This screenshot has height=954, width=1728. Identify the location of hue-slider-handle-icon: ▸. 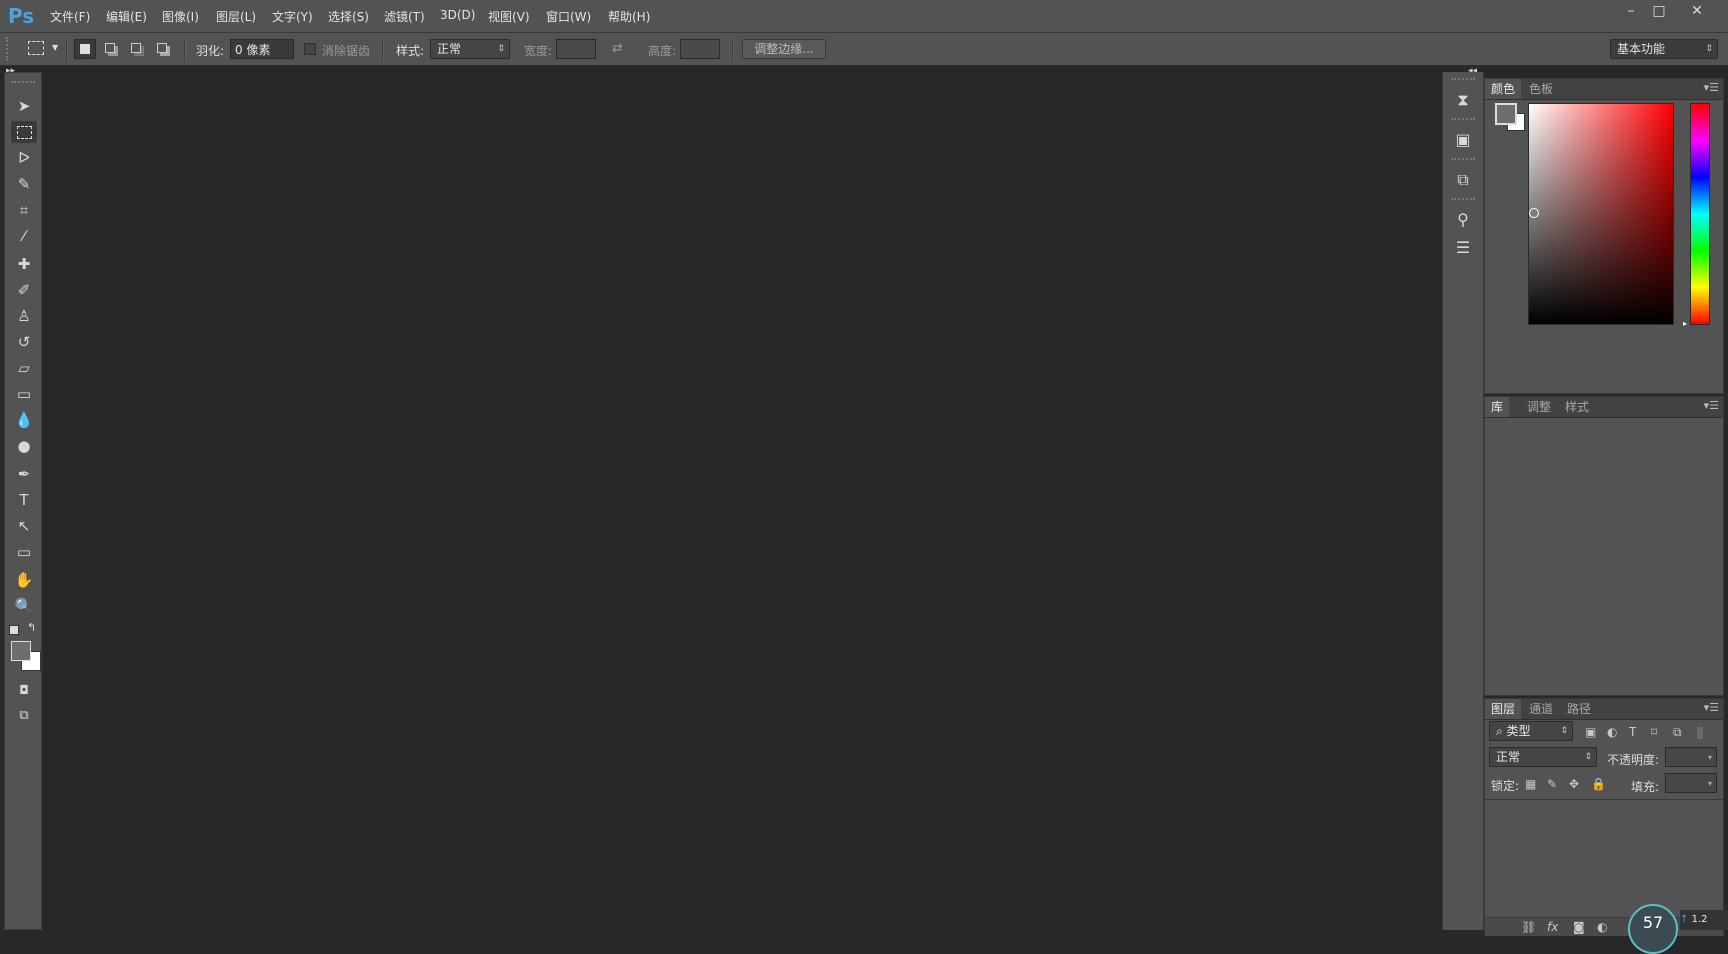
(1685, 323).